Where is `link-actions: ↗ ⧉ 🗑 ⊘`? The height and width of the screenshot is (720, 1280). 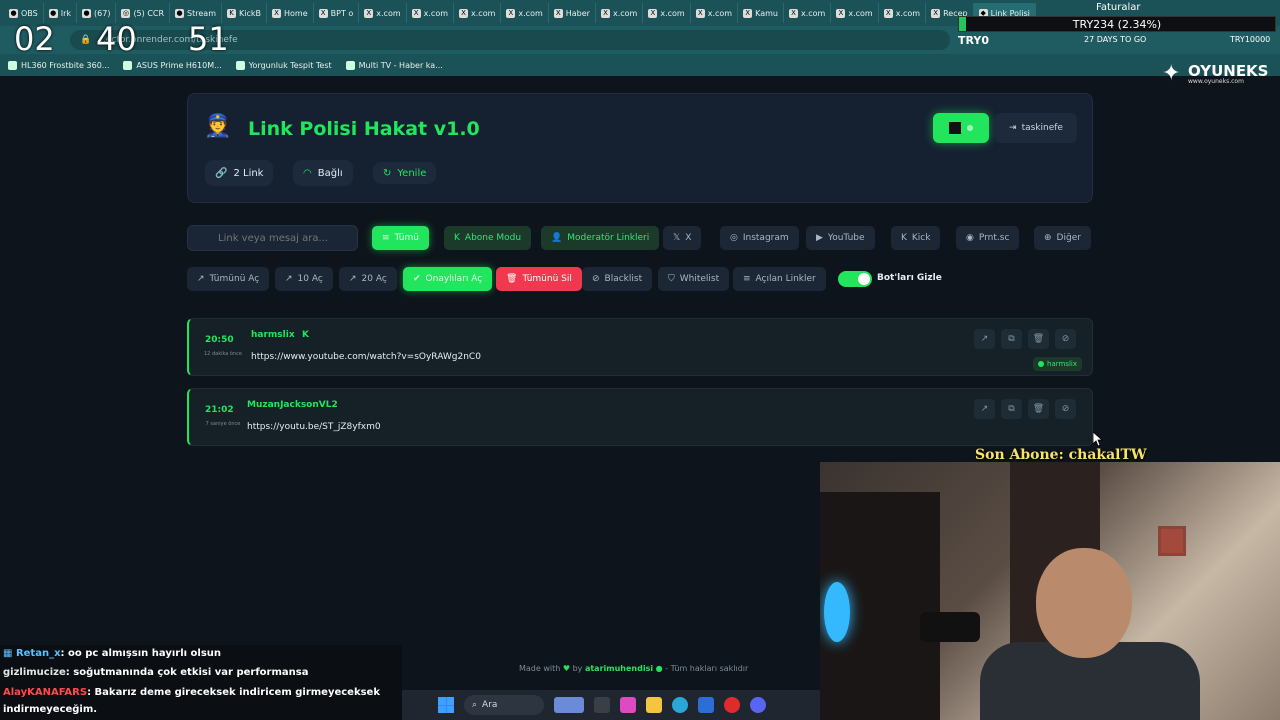 link-actions: ↗ ⧉ 🗑 ⊘ is located at coordinates (1025, 409).